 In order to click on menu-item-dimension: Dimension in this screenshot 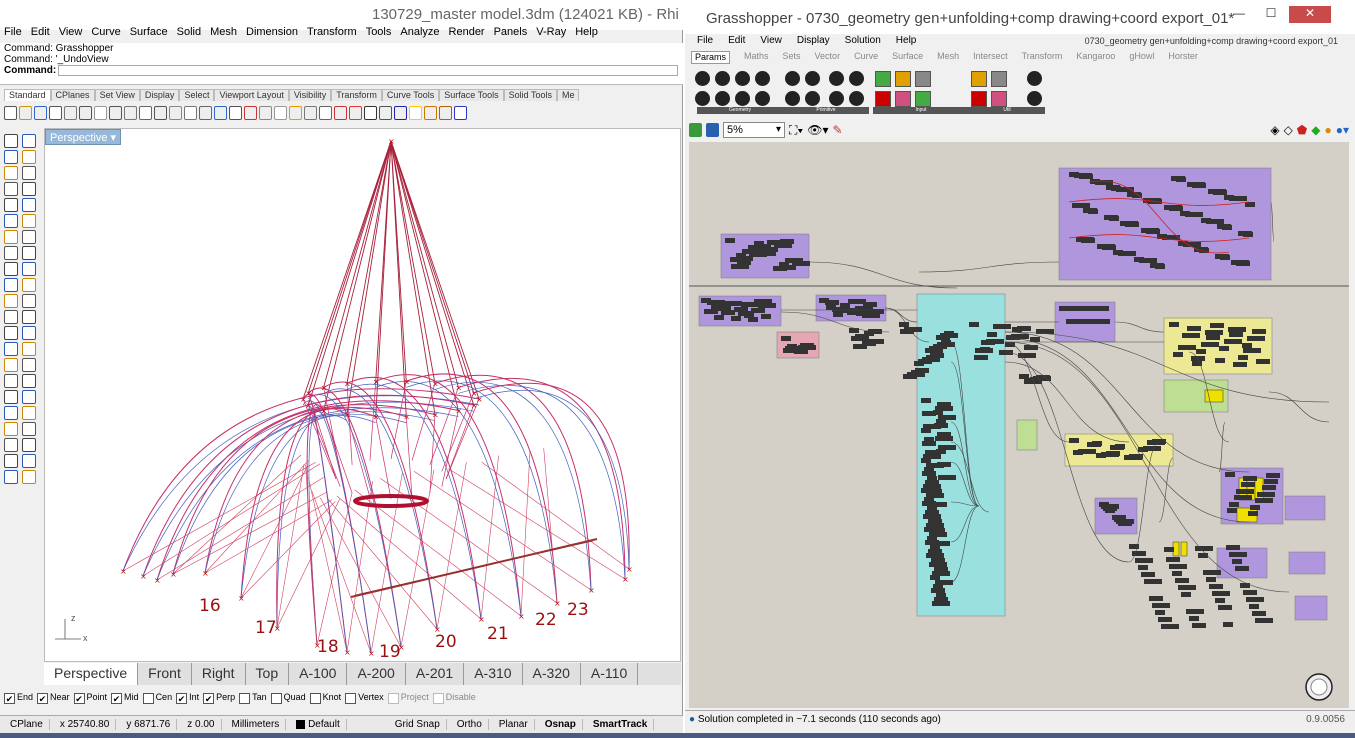, I will do `click(272, 34)`.